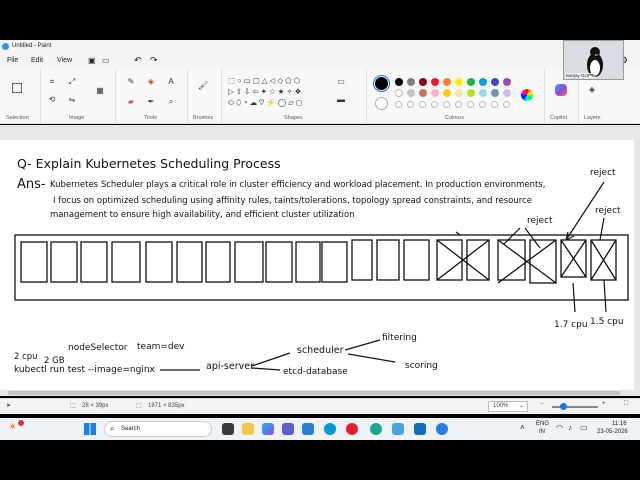 The image size is (640, 480). Describe the element at coordinates (612, 432) in the screenshot. I see `clock-date: 23-05-2026` at that location.